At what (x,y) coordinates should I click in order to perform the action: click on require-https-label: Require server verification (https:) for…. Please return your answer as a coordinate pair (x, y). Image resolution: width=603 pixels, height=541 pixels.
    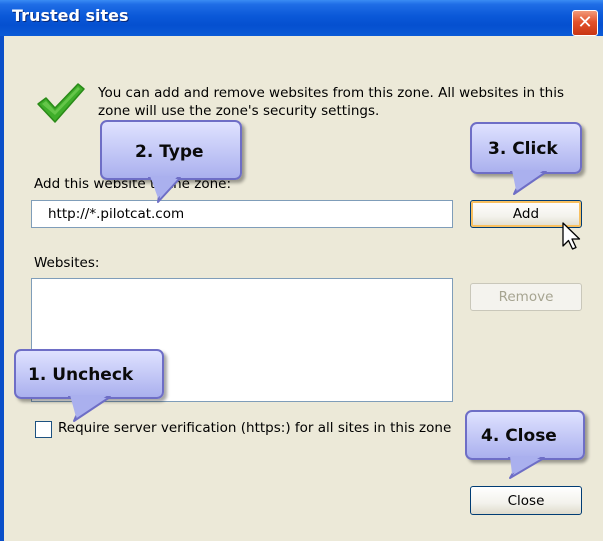
    Looking at the image, I should click on (254, 428).